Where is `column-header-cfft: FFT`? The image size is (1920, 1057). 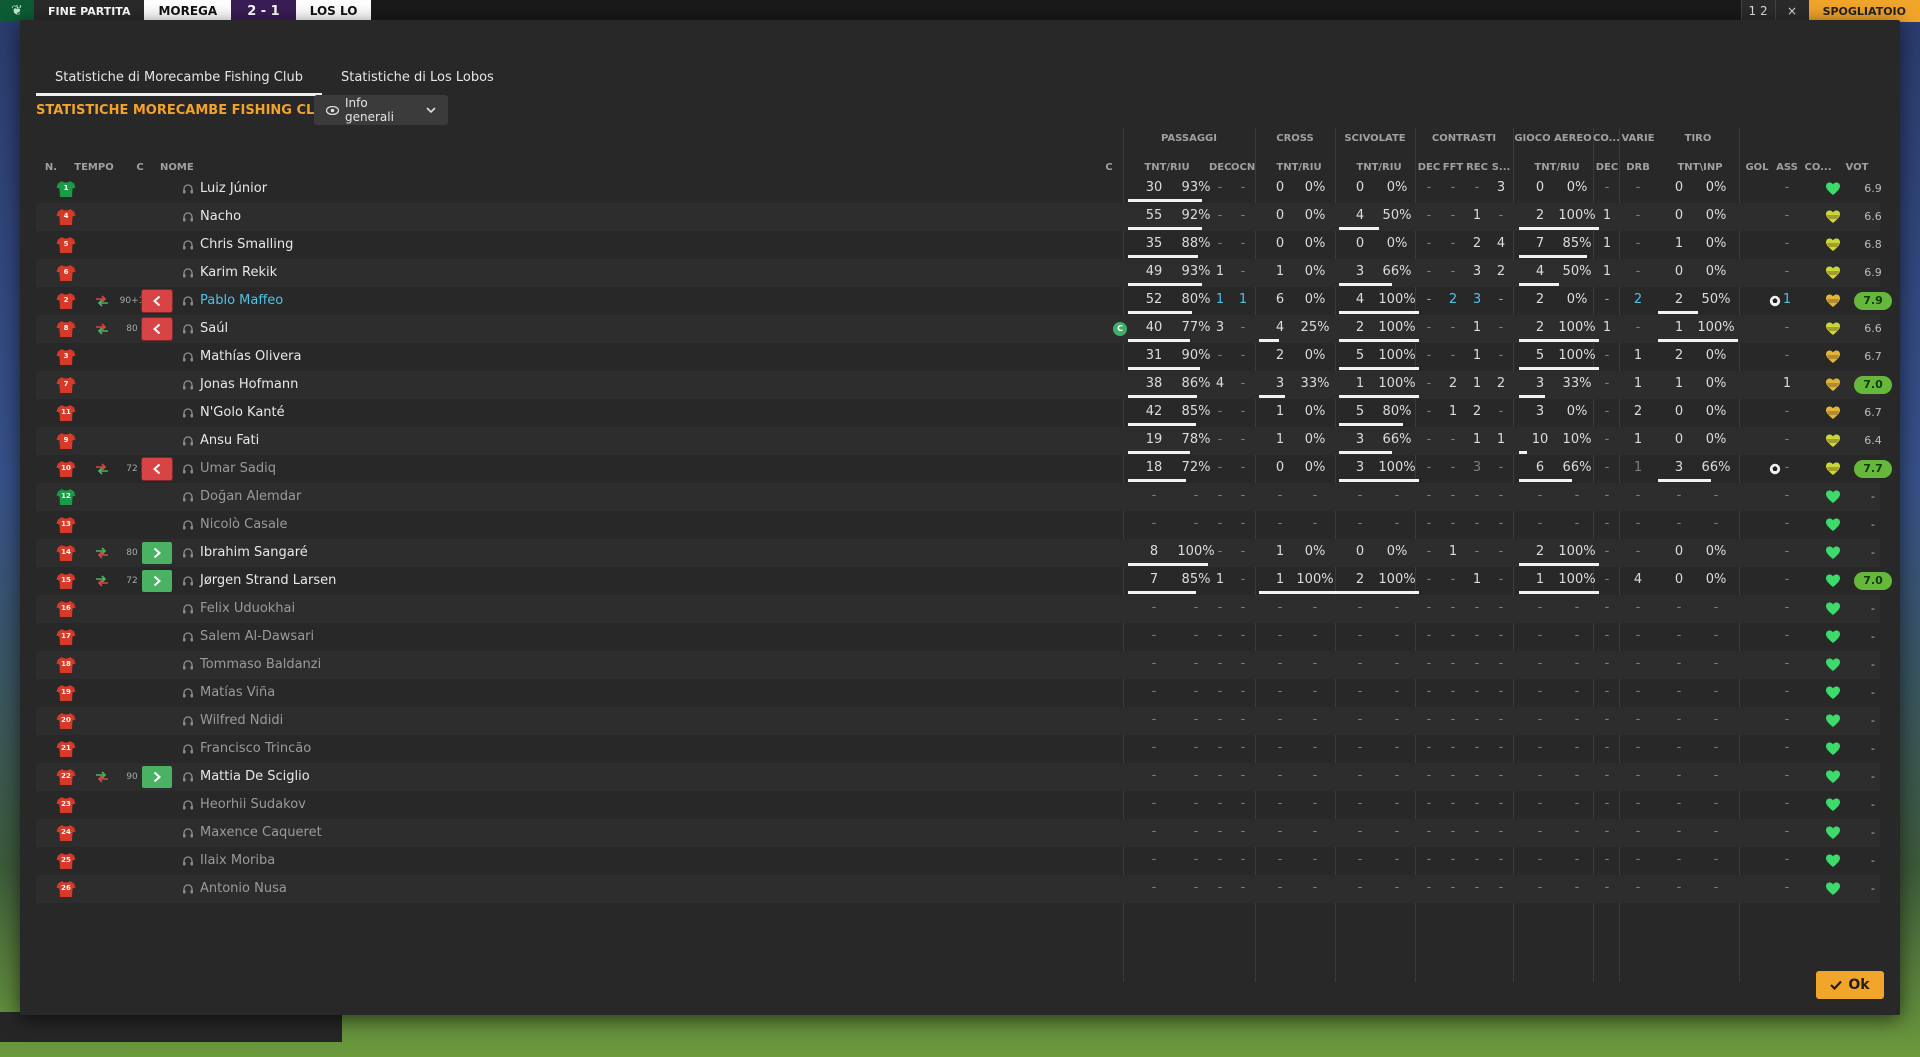 column-header-cfft: FFT is located at coordinates (1453, 167).